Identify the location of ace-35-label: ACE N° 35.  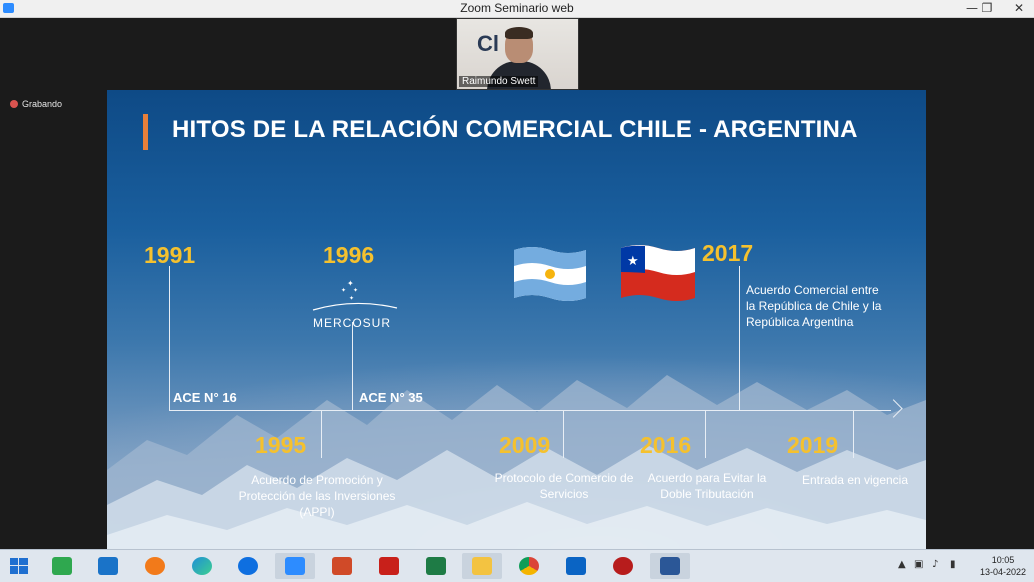
(391, 397).